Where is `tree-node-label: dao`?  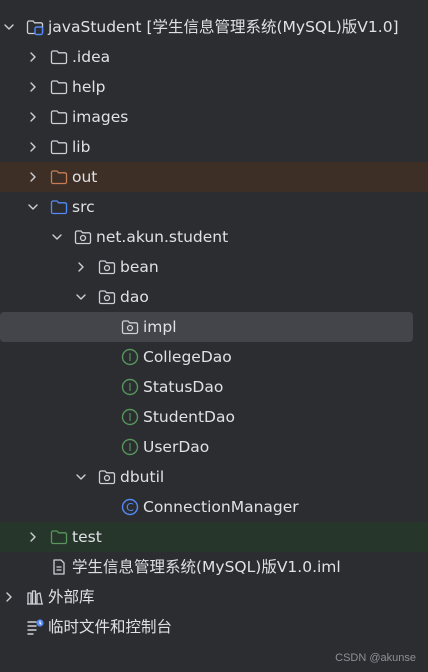
tree-node-label: dao is located at coordinates (134, 297).